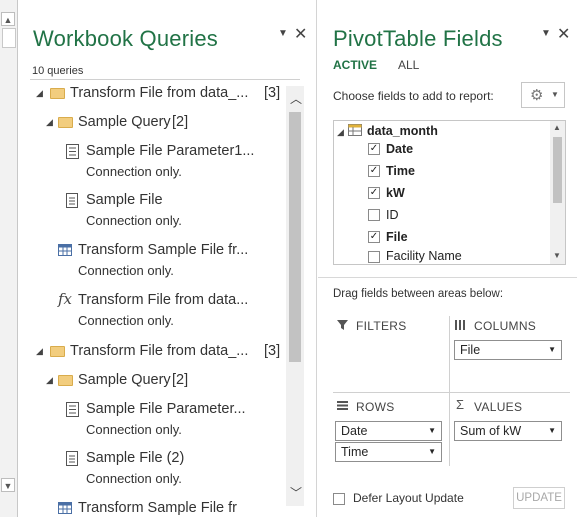 This screenshot has height=517, width=577. I want to click on query-item: Sample File (2) Connection only., so click(176, 469).